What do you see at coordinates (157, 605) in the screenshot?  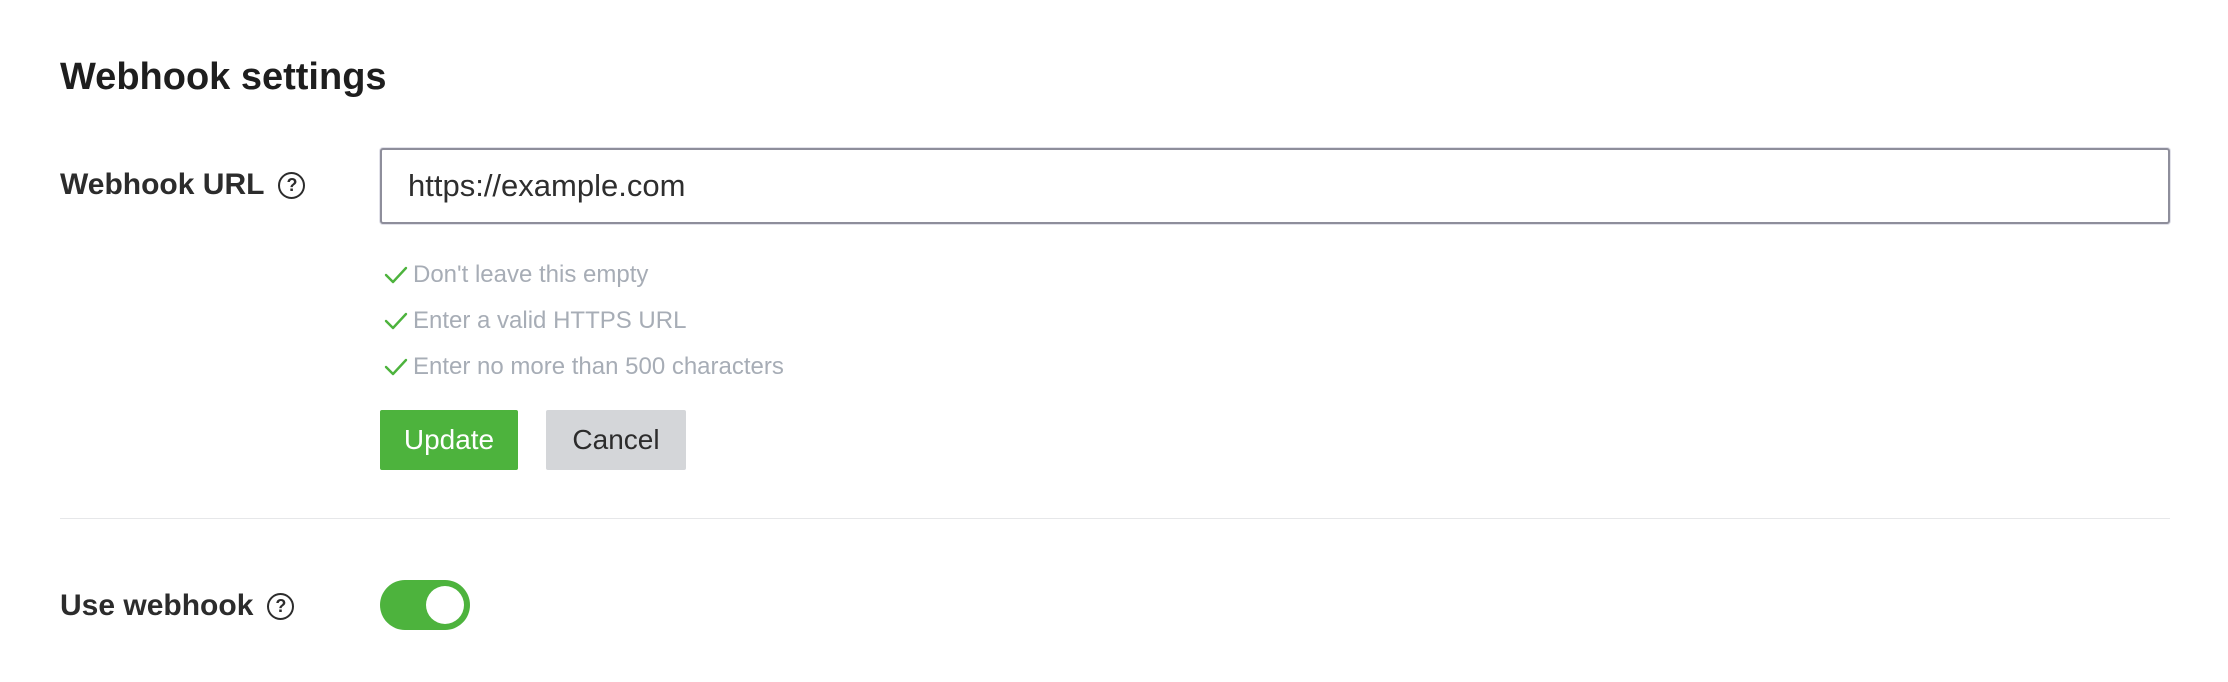 I see `use-webhook-label: Use webhook` at bounding box center [157, 605].